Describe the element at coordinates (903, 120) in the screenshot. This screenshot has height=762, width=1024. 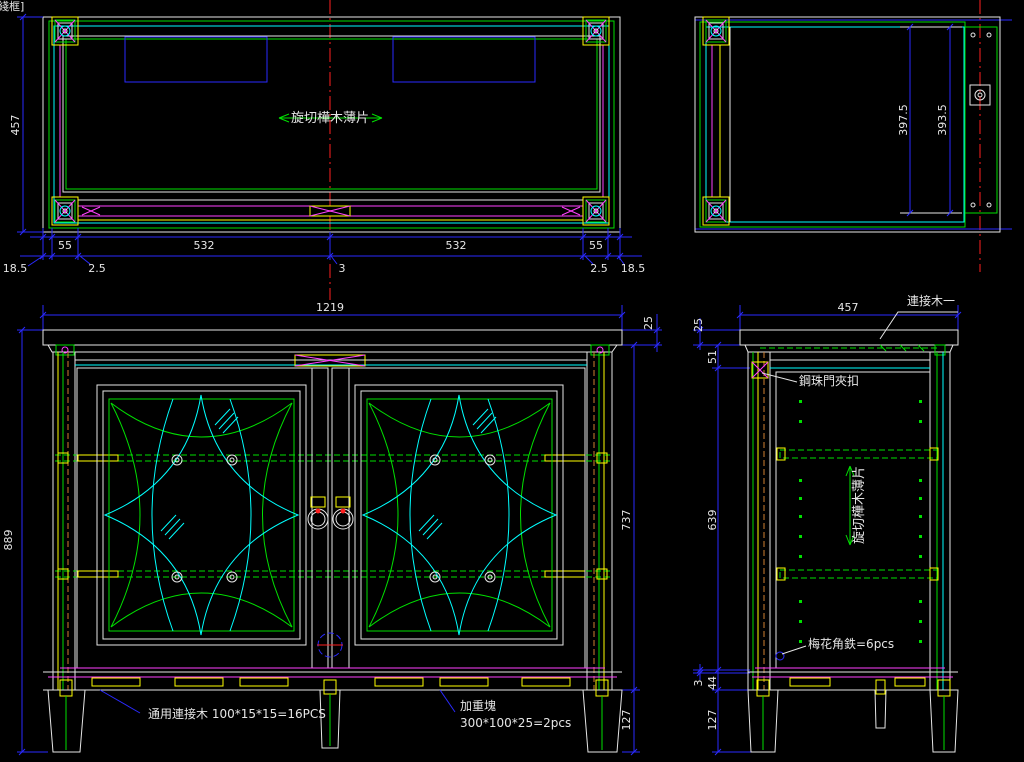
I see `dim-inner-depth-a: 397.5` at that location.